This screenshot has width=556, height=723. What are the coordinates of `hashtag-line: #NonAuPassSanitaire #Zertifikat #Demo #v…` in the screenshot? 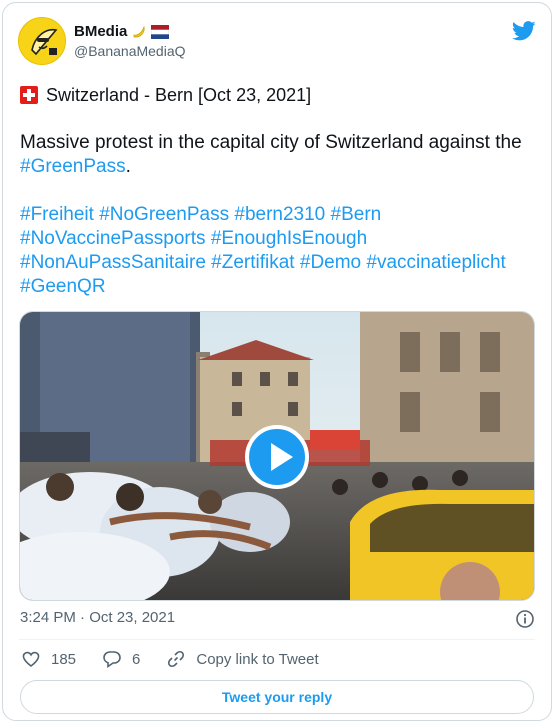 It's located at (280, 263).